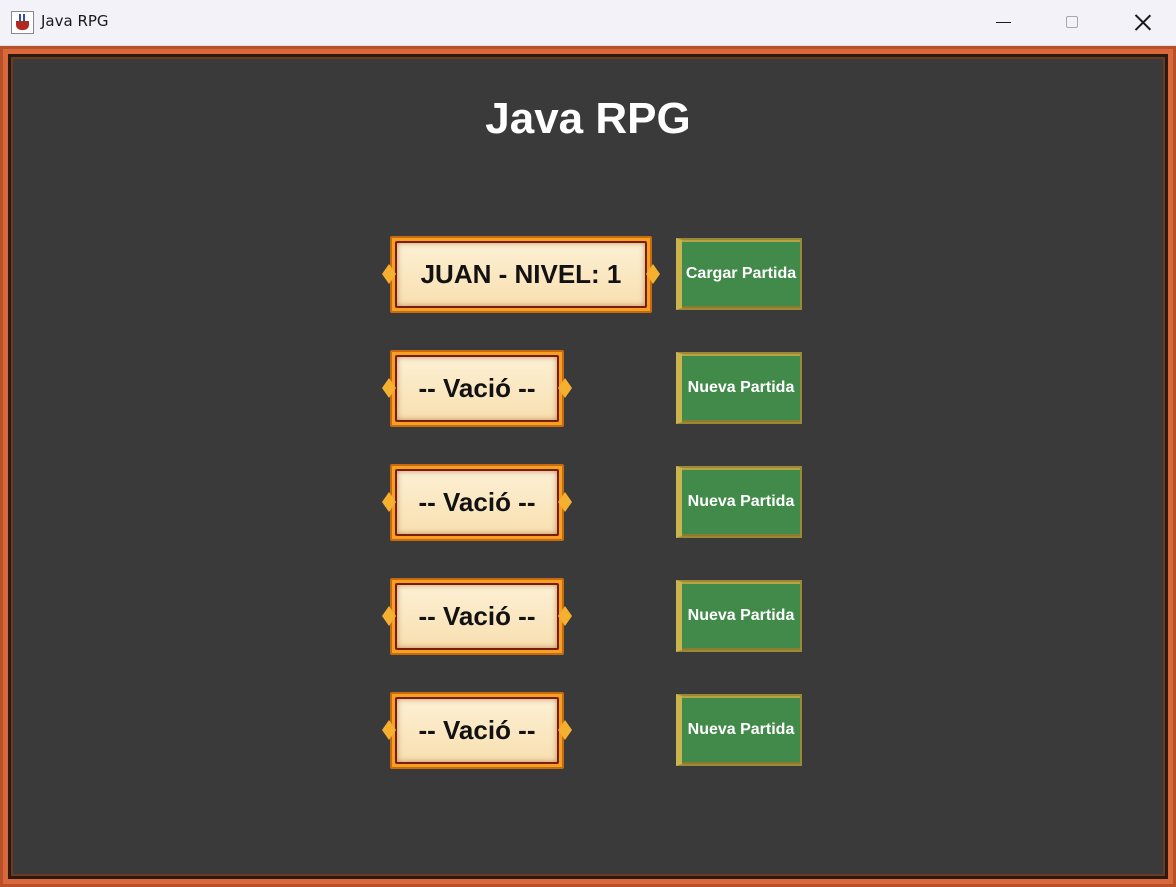  I want to click on maximize-button, so click(1073, 23).